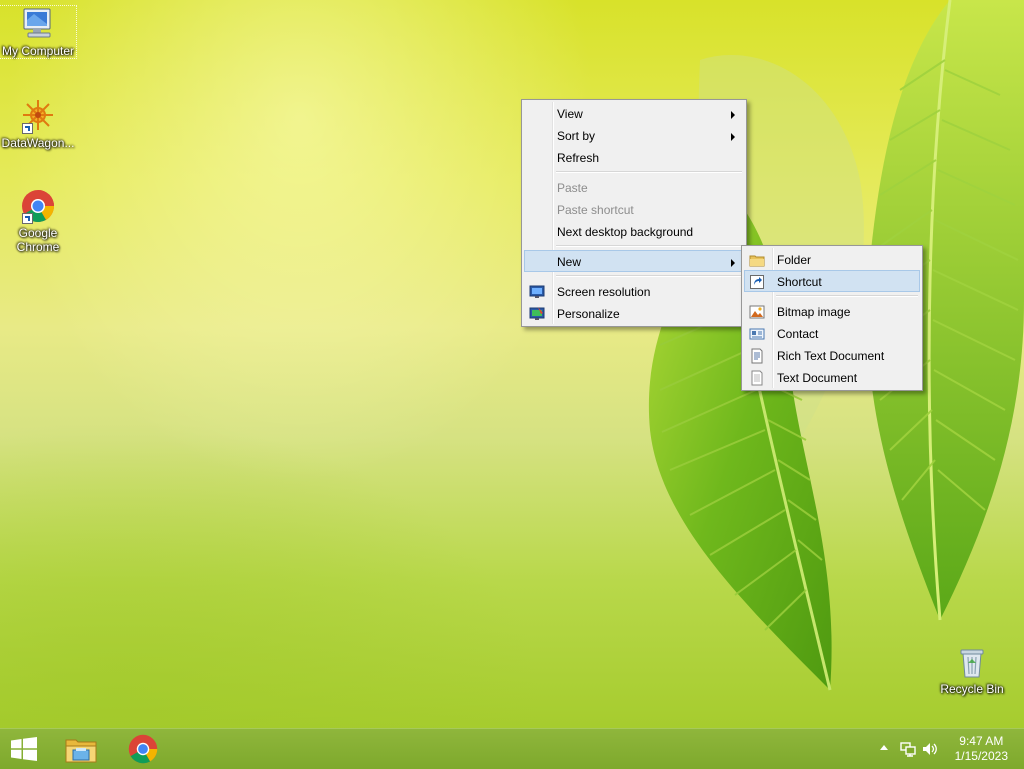 Image resolution: width=1024 pixels, height=769 pixels. Describe the element at coordinates (569, 262) in the screenshot. I see `menu-item-label: New` at that location.